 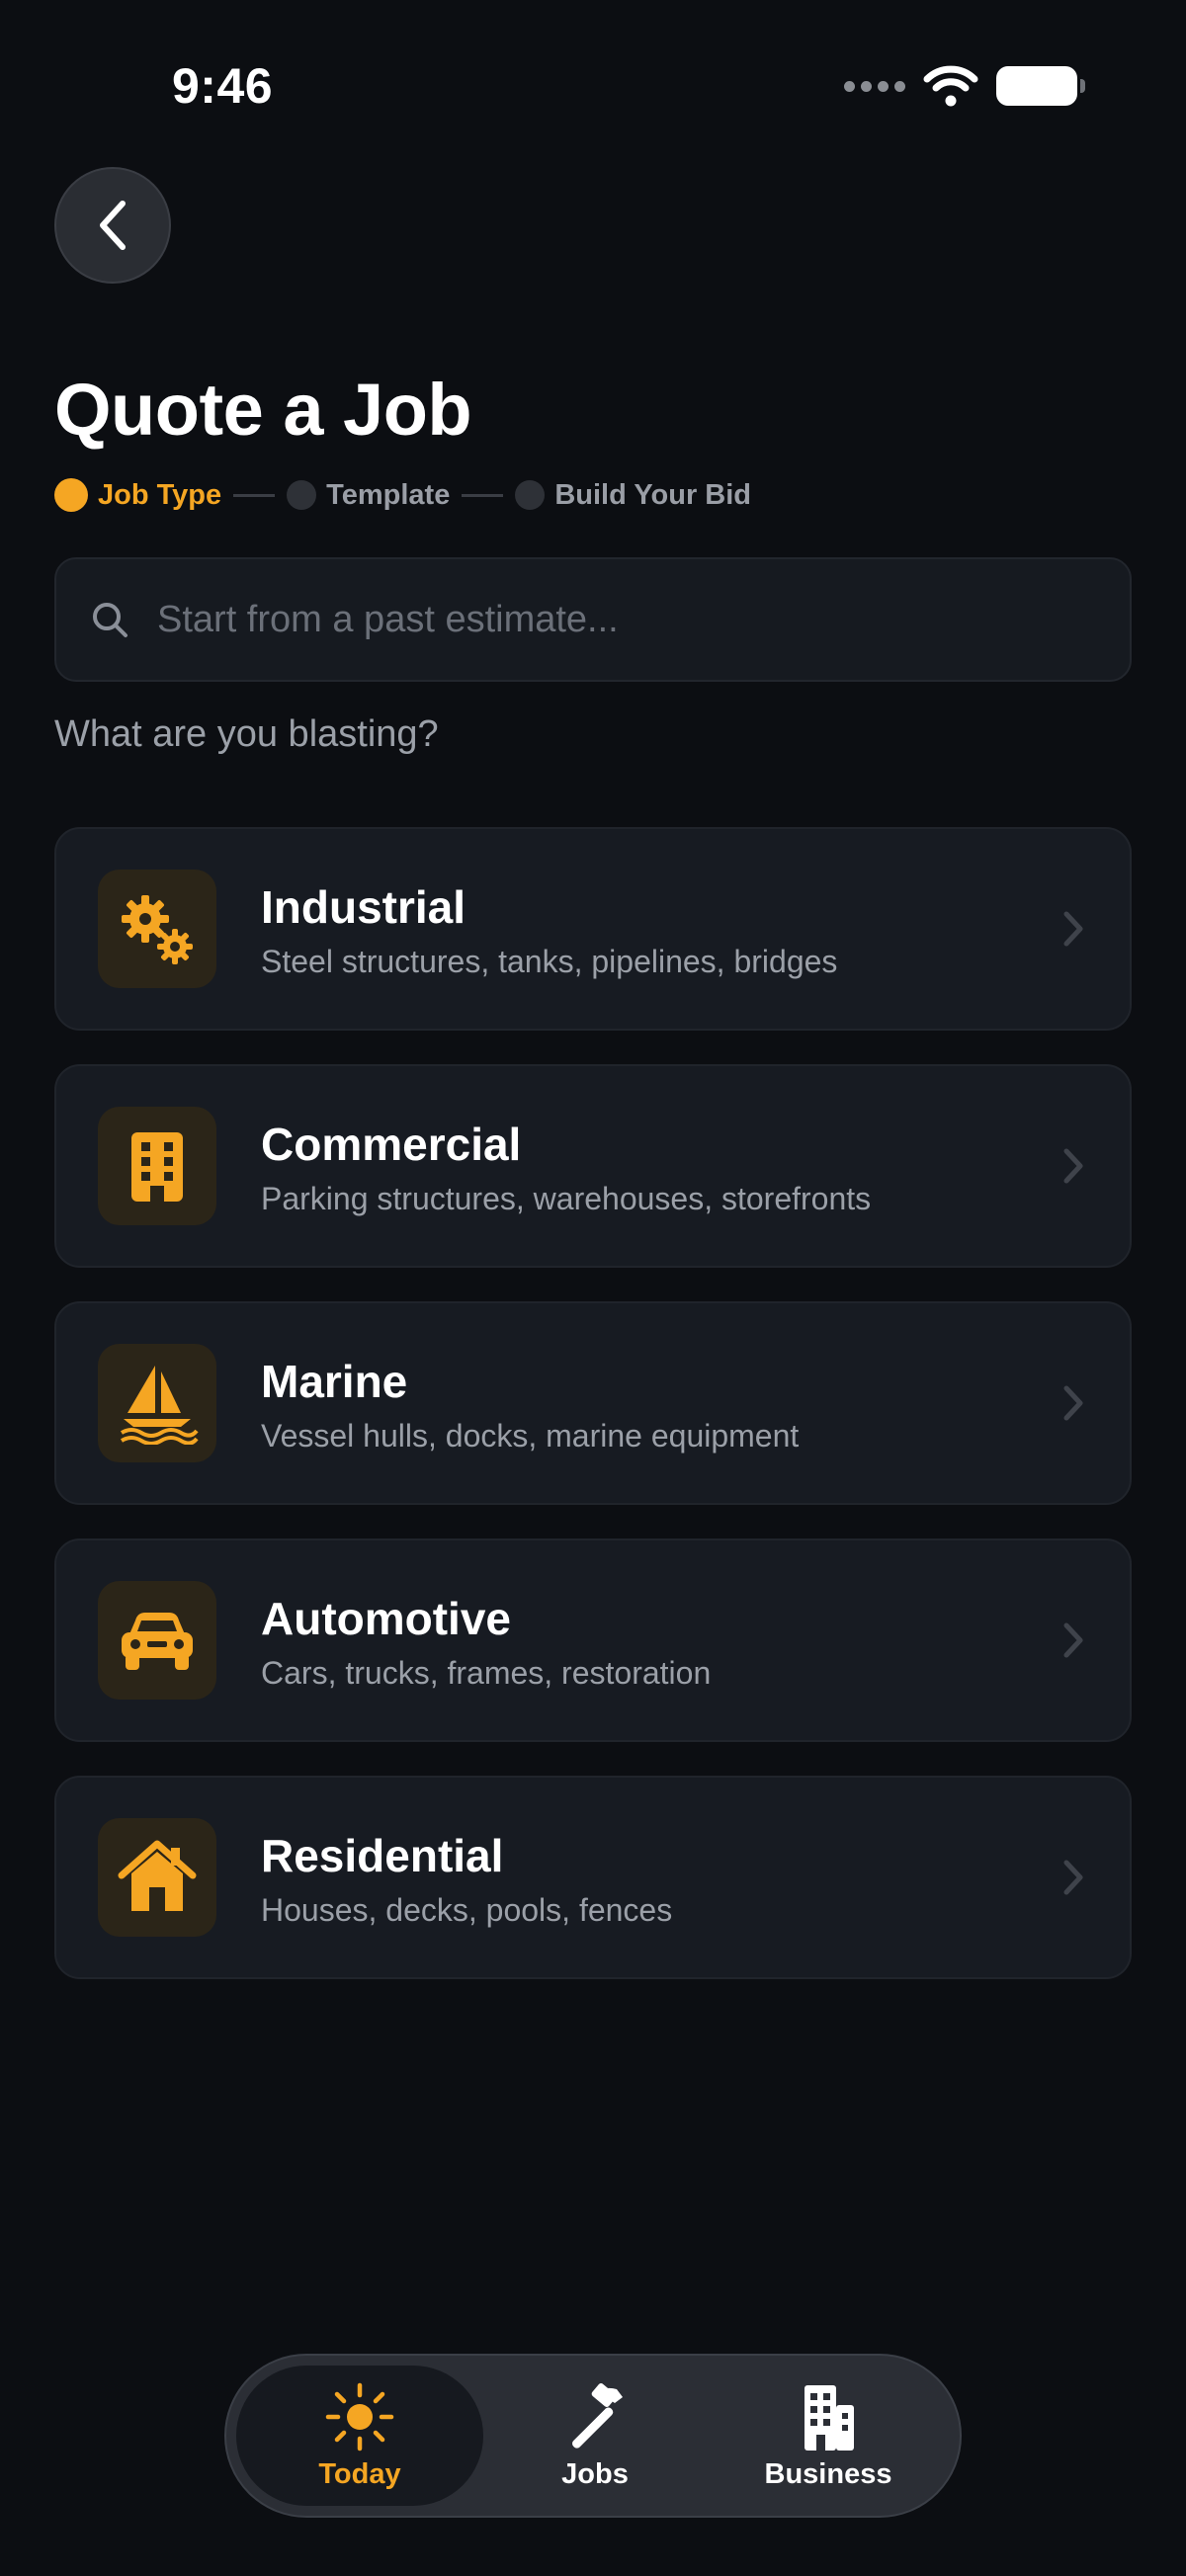 I want to click on job-type-description: Cars, trucks, frames, restoration, so click(x=486, y=1673).